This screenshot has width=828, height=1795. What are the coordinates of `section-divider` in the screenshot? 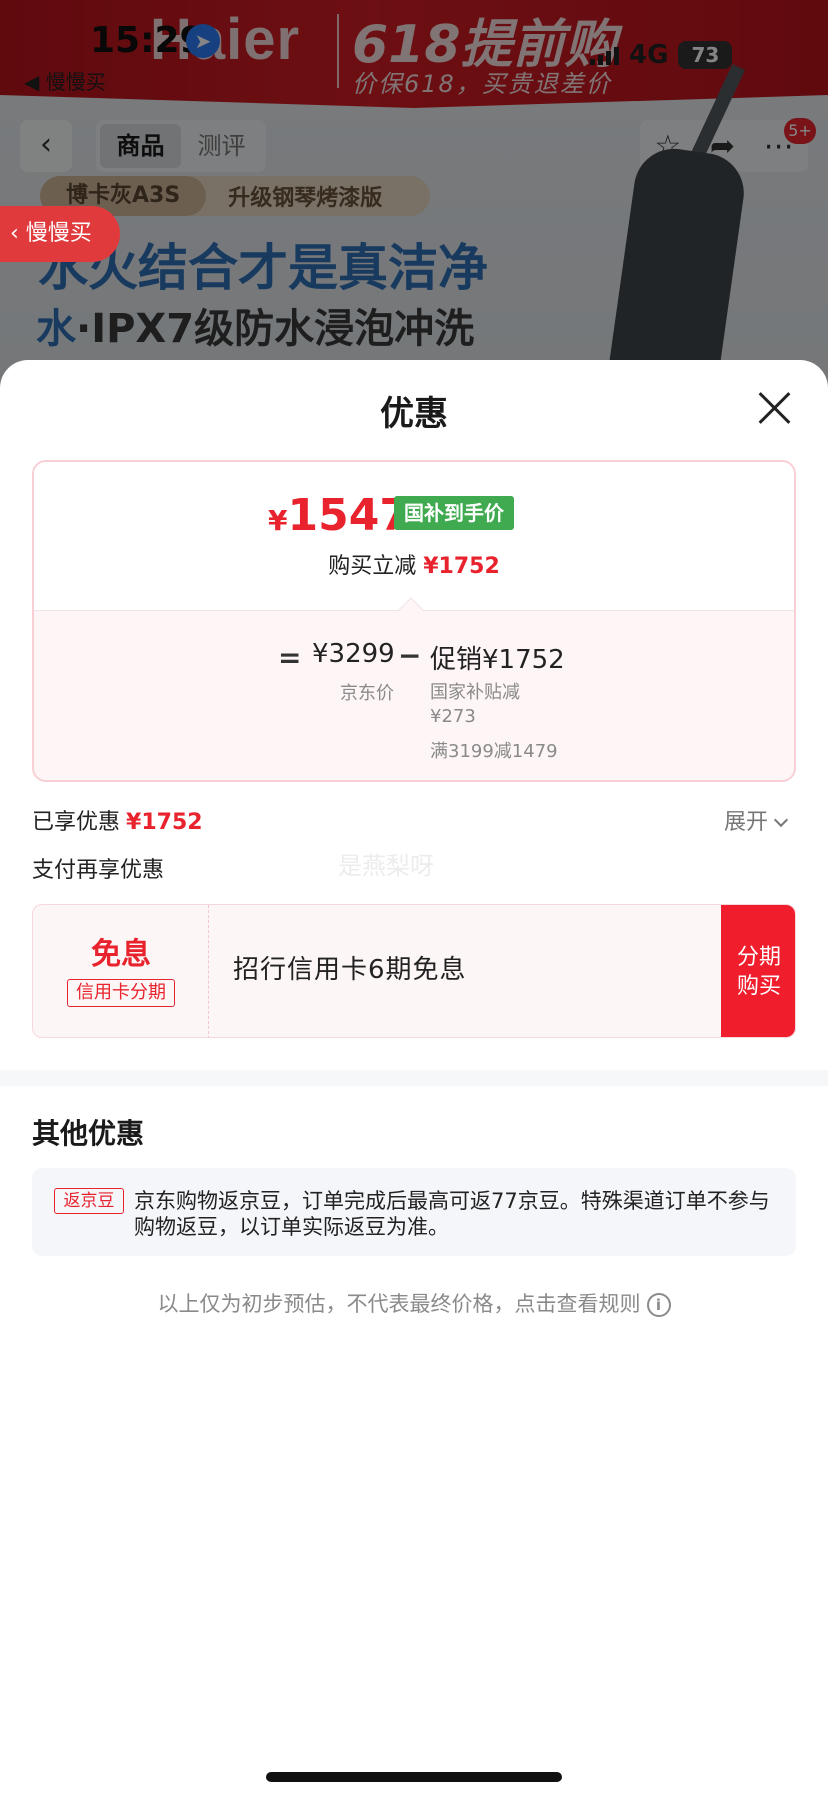 It's located at (414, 1078).